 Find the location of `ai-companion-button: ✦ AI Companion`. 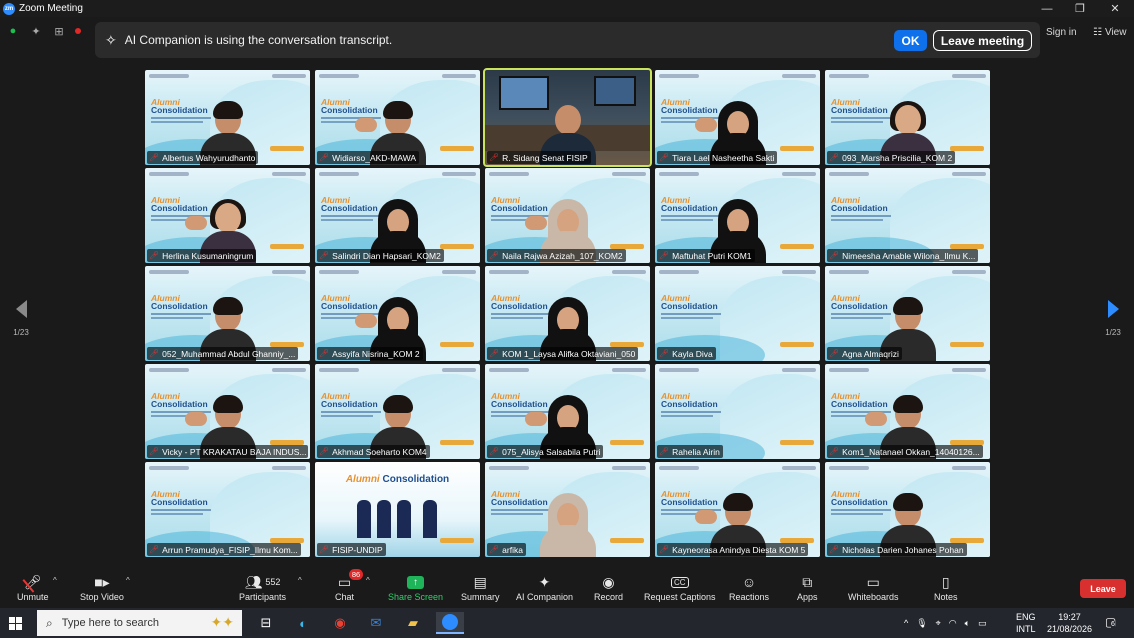

ai-companion-button: ✦ AI Companion is located at coordinates (544, 588).